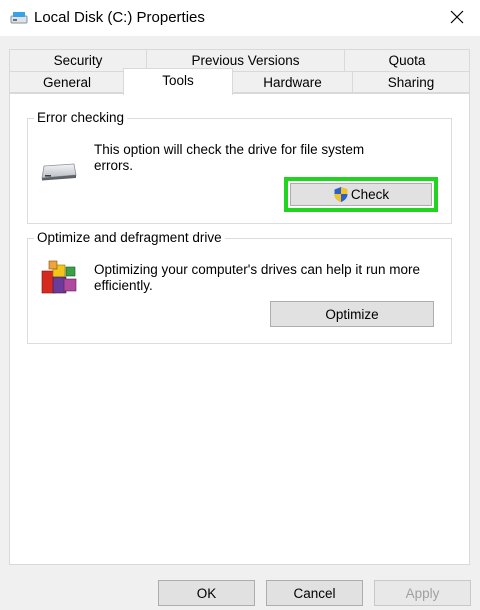 This screenshot has width=480, height=610. I want to click on tab-label: Previous Versions, so click(245, 60).